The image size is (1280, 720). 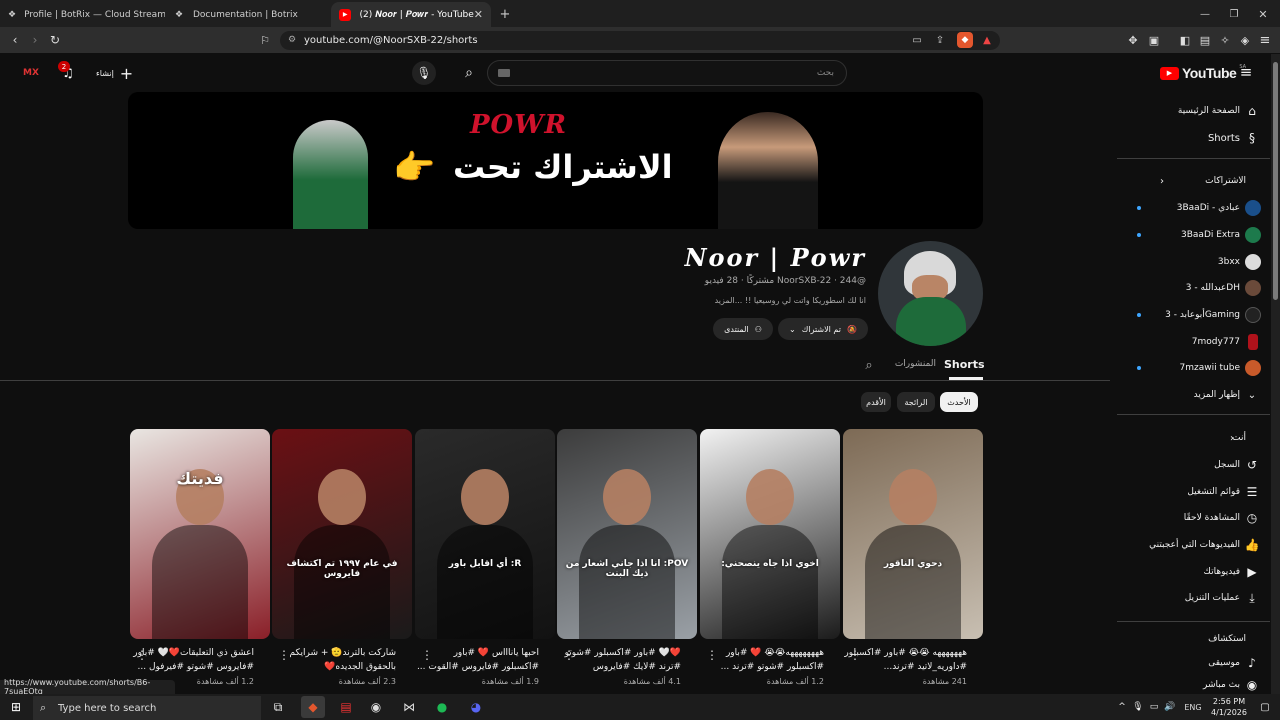 What do you see at coordinates (964, 364) in the screenshot?
I see `tab-shorts: Shorts` at bounding box center [964, 364].